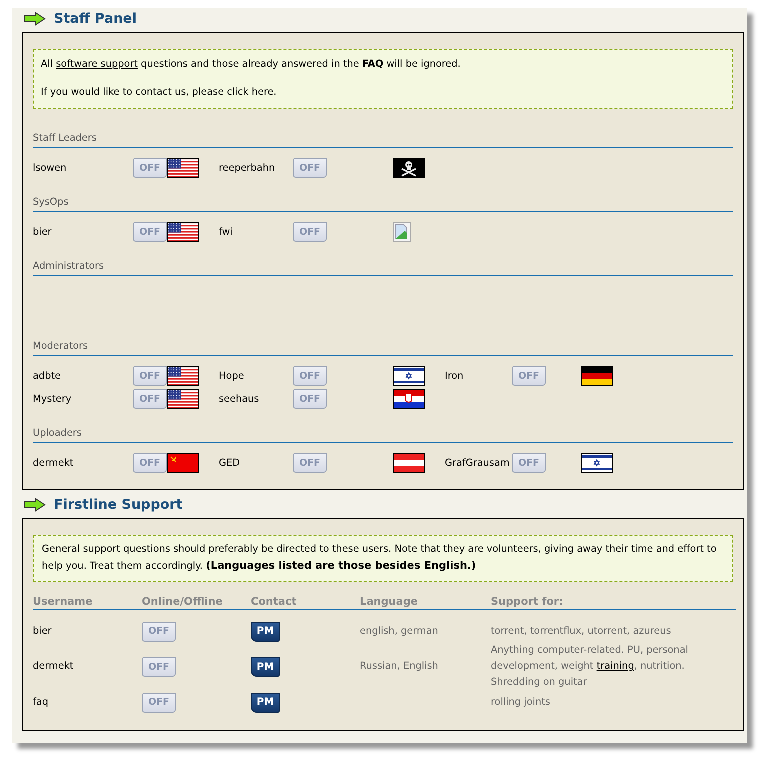  What do you see at coordinates (520, 703) in the screenshot?
I see `table-cell-text: rolling joints` at bounding box center [520, 703].